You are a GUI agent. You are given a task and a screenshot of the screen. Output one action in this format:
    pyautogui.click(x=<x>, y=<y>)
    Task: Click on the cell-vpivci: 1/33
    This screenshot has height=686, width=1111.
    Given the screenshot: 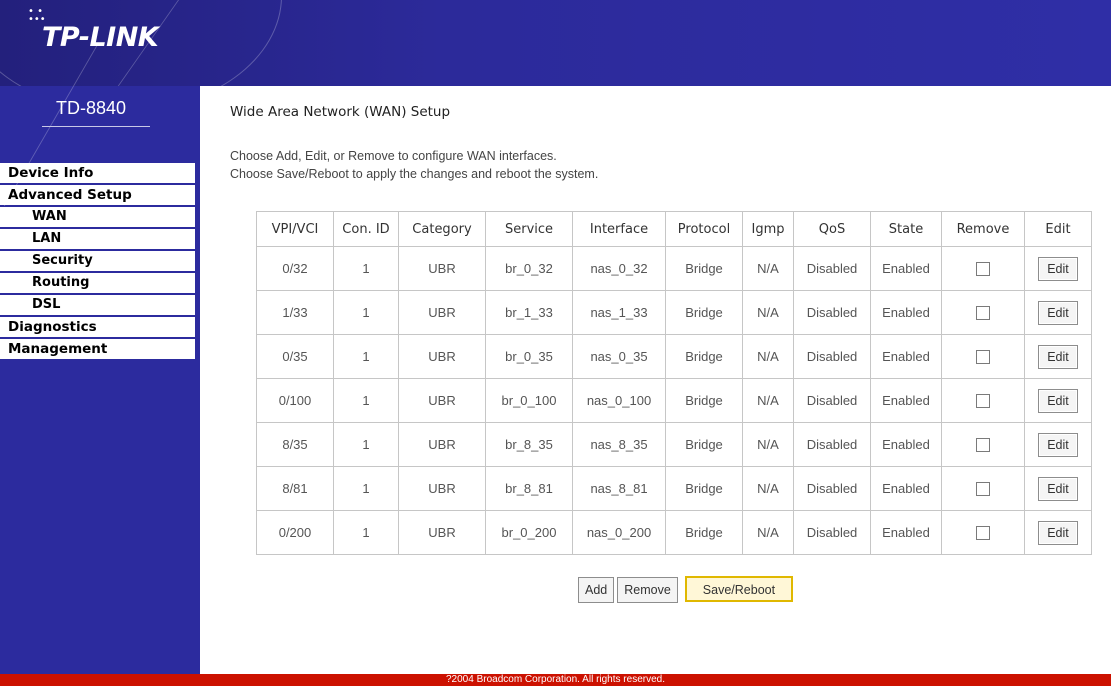 What is the action you would take?
    pyautogui.click(x=295, y=312)
    